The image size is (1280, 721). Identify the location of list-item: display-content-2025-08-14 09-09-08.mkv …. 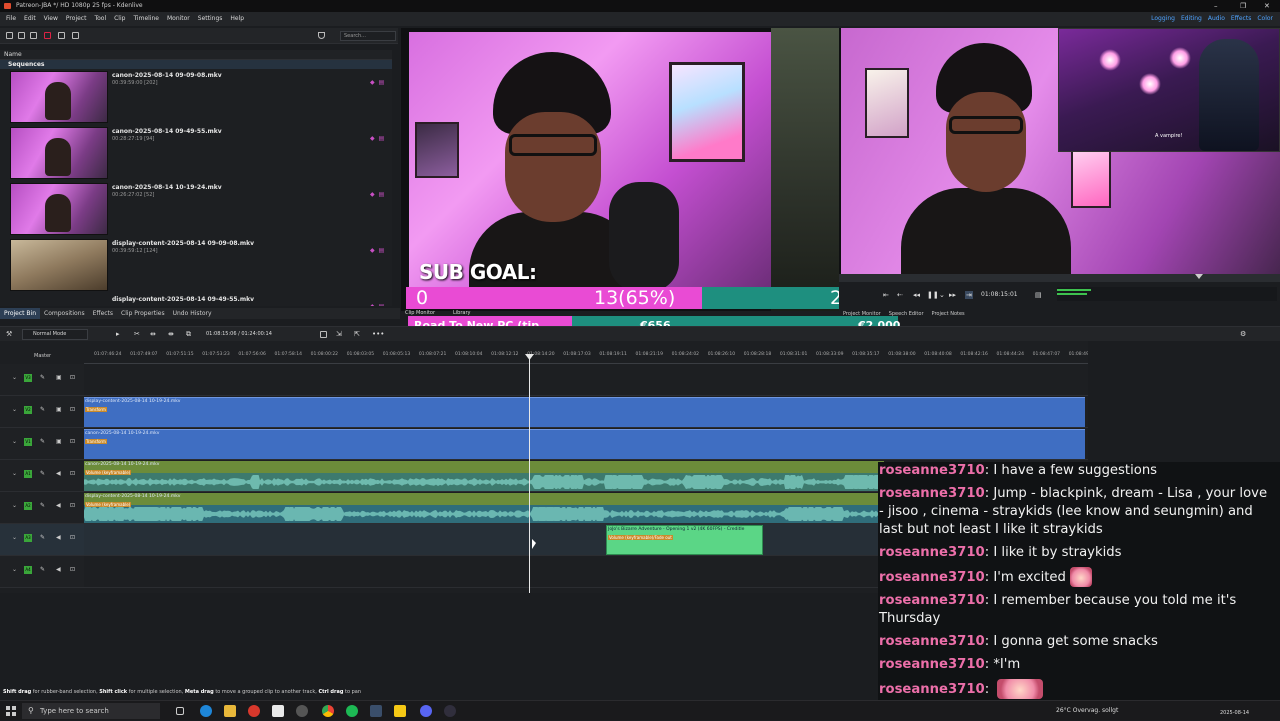
(196, 265).